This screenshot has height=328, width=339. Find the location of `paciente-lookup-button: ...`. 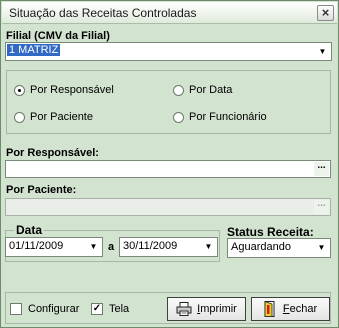

paciente-lookup-button: ... is located at coordinates (321, 206).